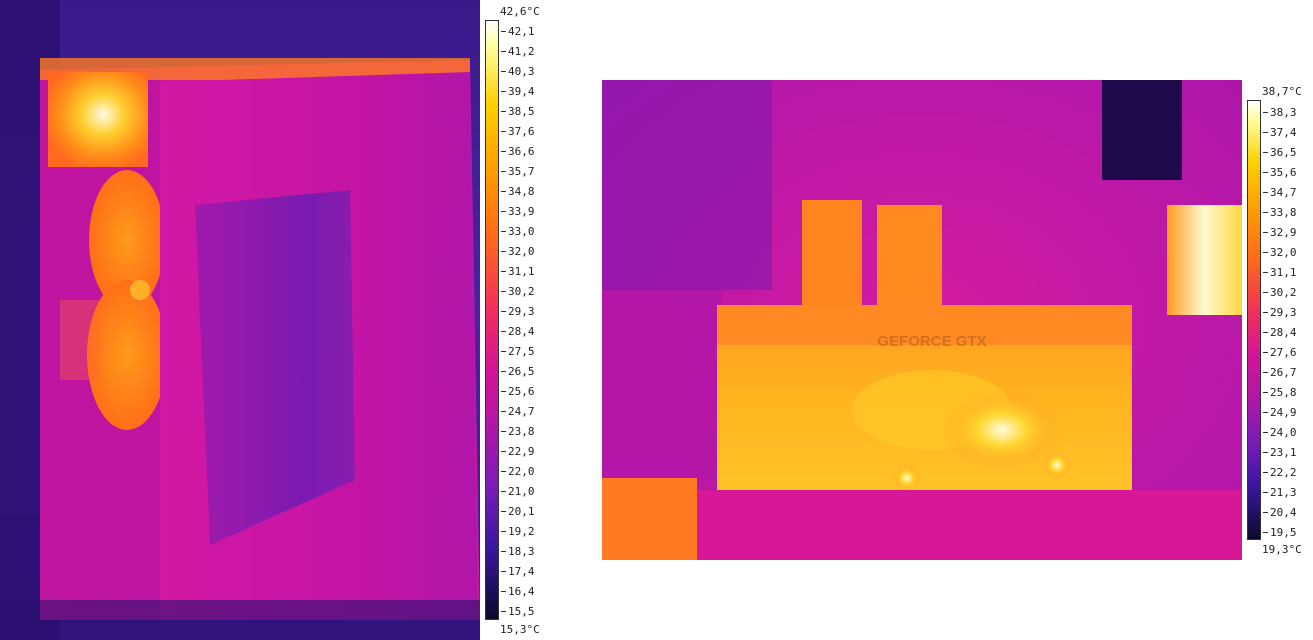 This screenshot has height=640, width=1313. I want to click on scale-tick-label: 26,5, so click(518, 371).